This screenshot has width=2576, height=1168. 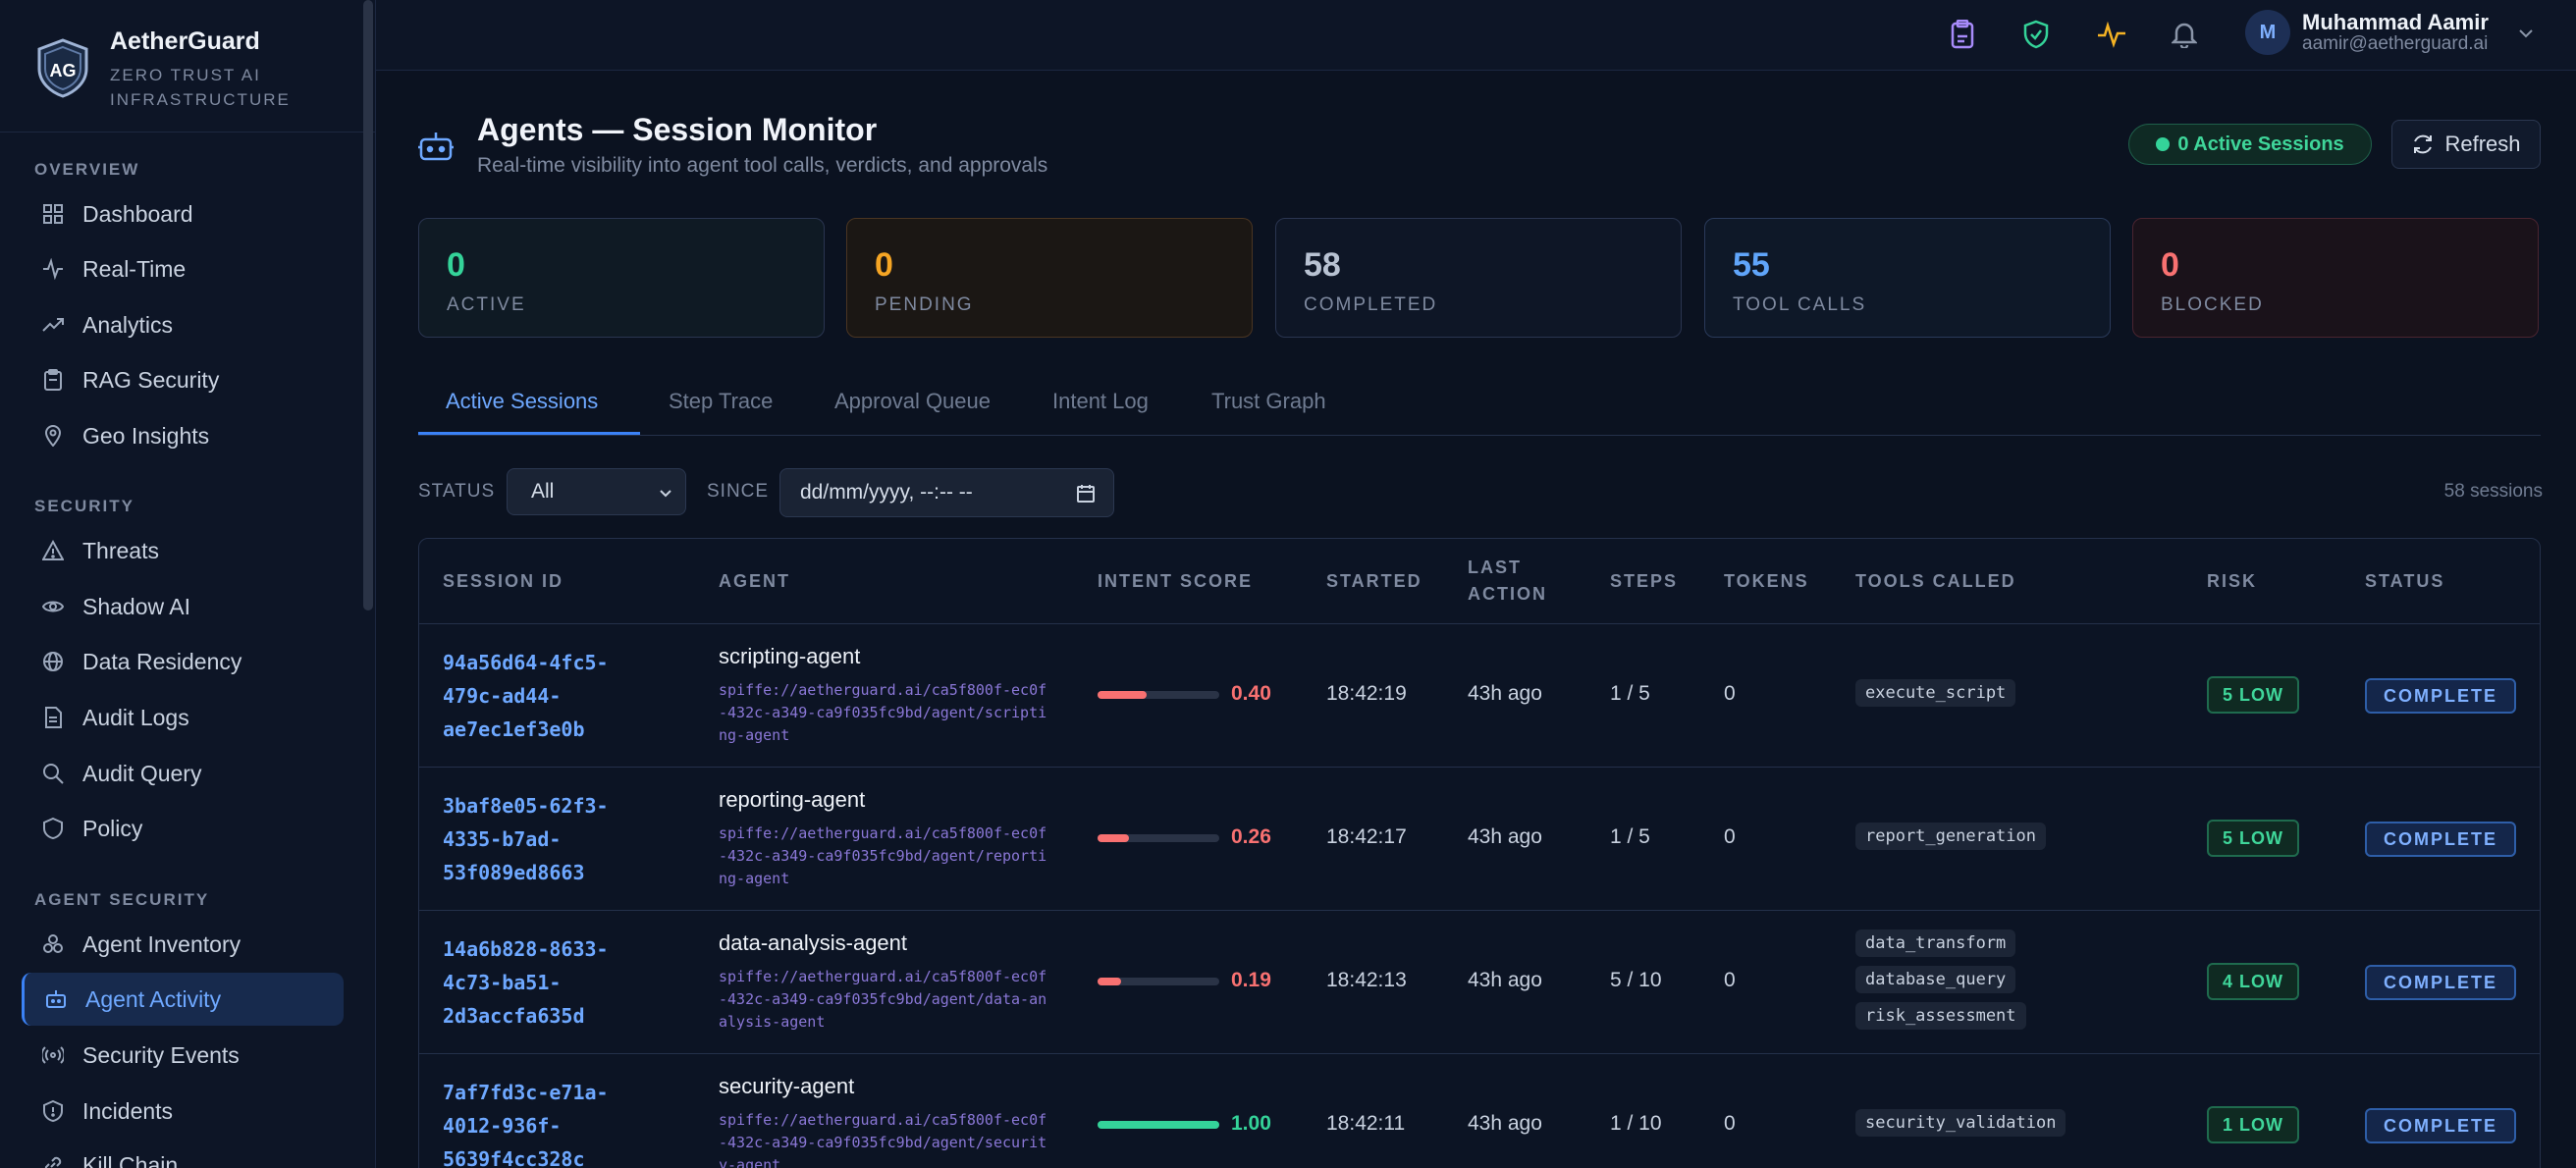 What do you see at coordinates (53, 944) in the screenshot?
I see `boxes-icon` at bounding box center [53, 944].